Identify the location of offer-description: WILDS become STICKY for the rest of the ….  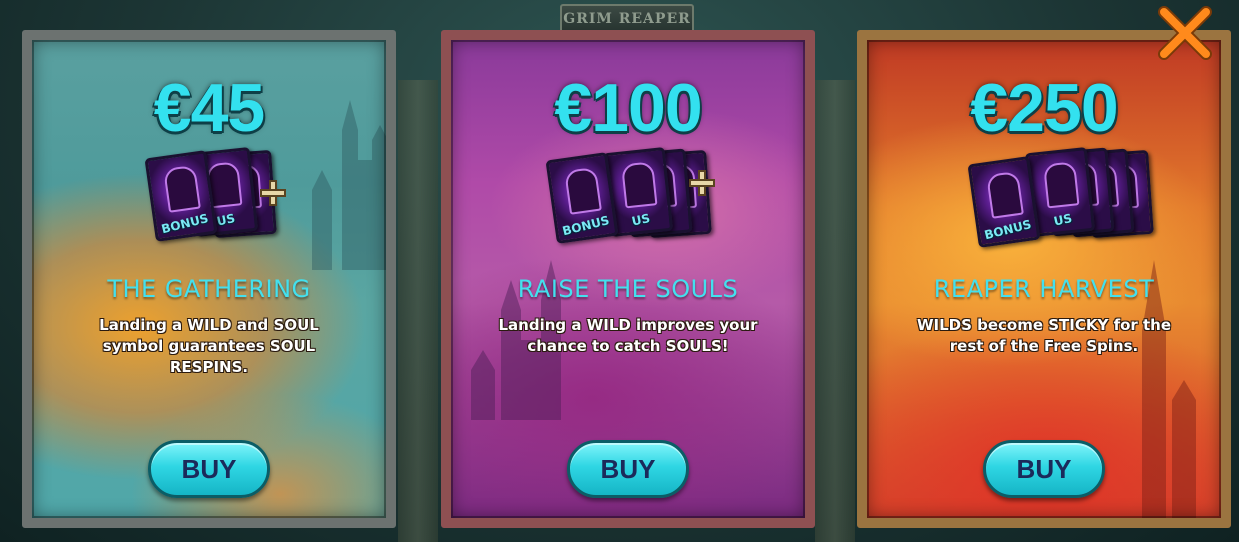
(1044, 335).